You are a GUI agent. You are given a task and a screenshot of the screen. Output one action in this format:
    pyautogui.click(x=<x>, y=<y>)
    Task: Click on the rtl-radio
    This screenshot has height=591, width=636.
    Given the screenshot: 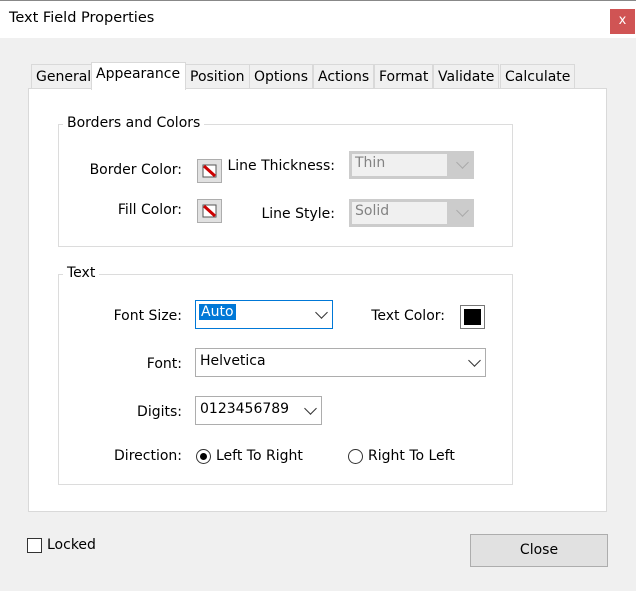 What is the action you would take?
    pyautogui.click(x=355, y=456)
    